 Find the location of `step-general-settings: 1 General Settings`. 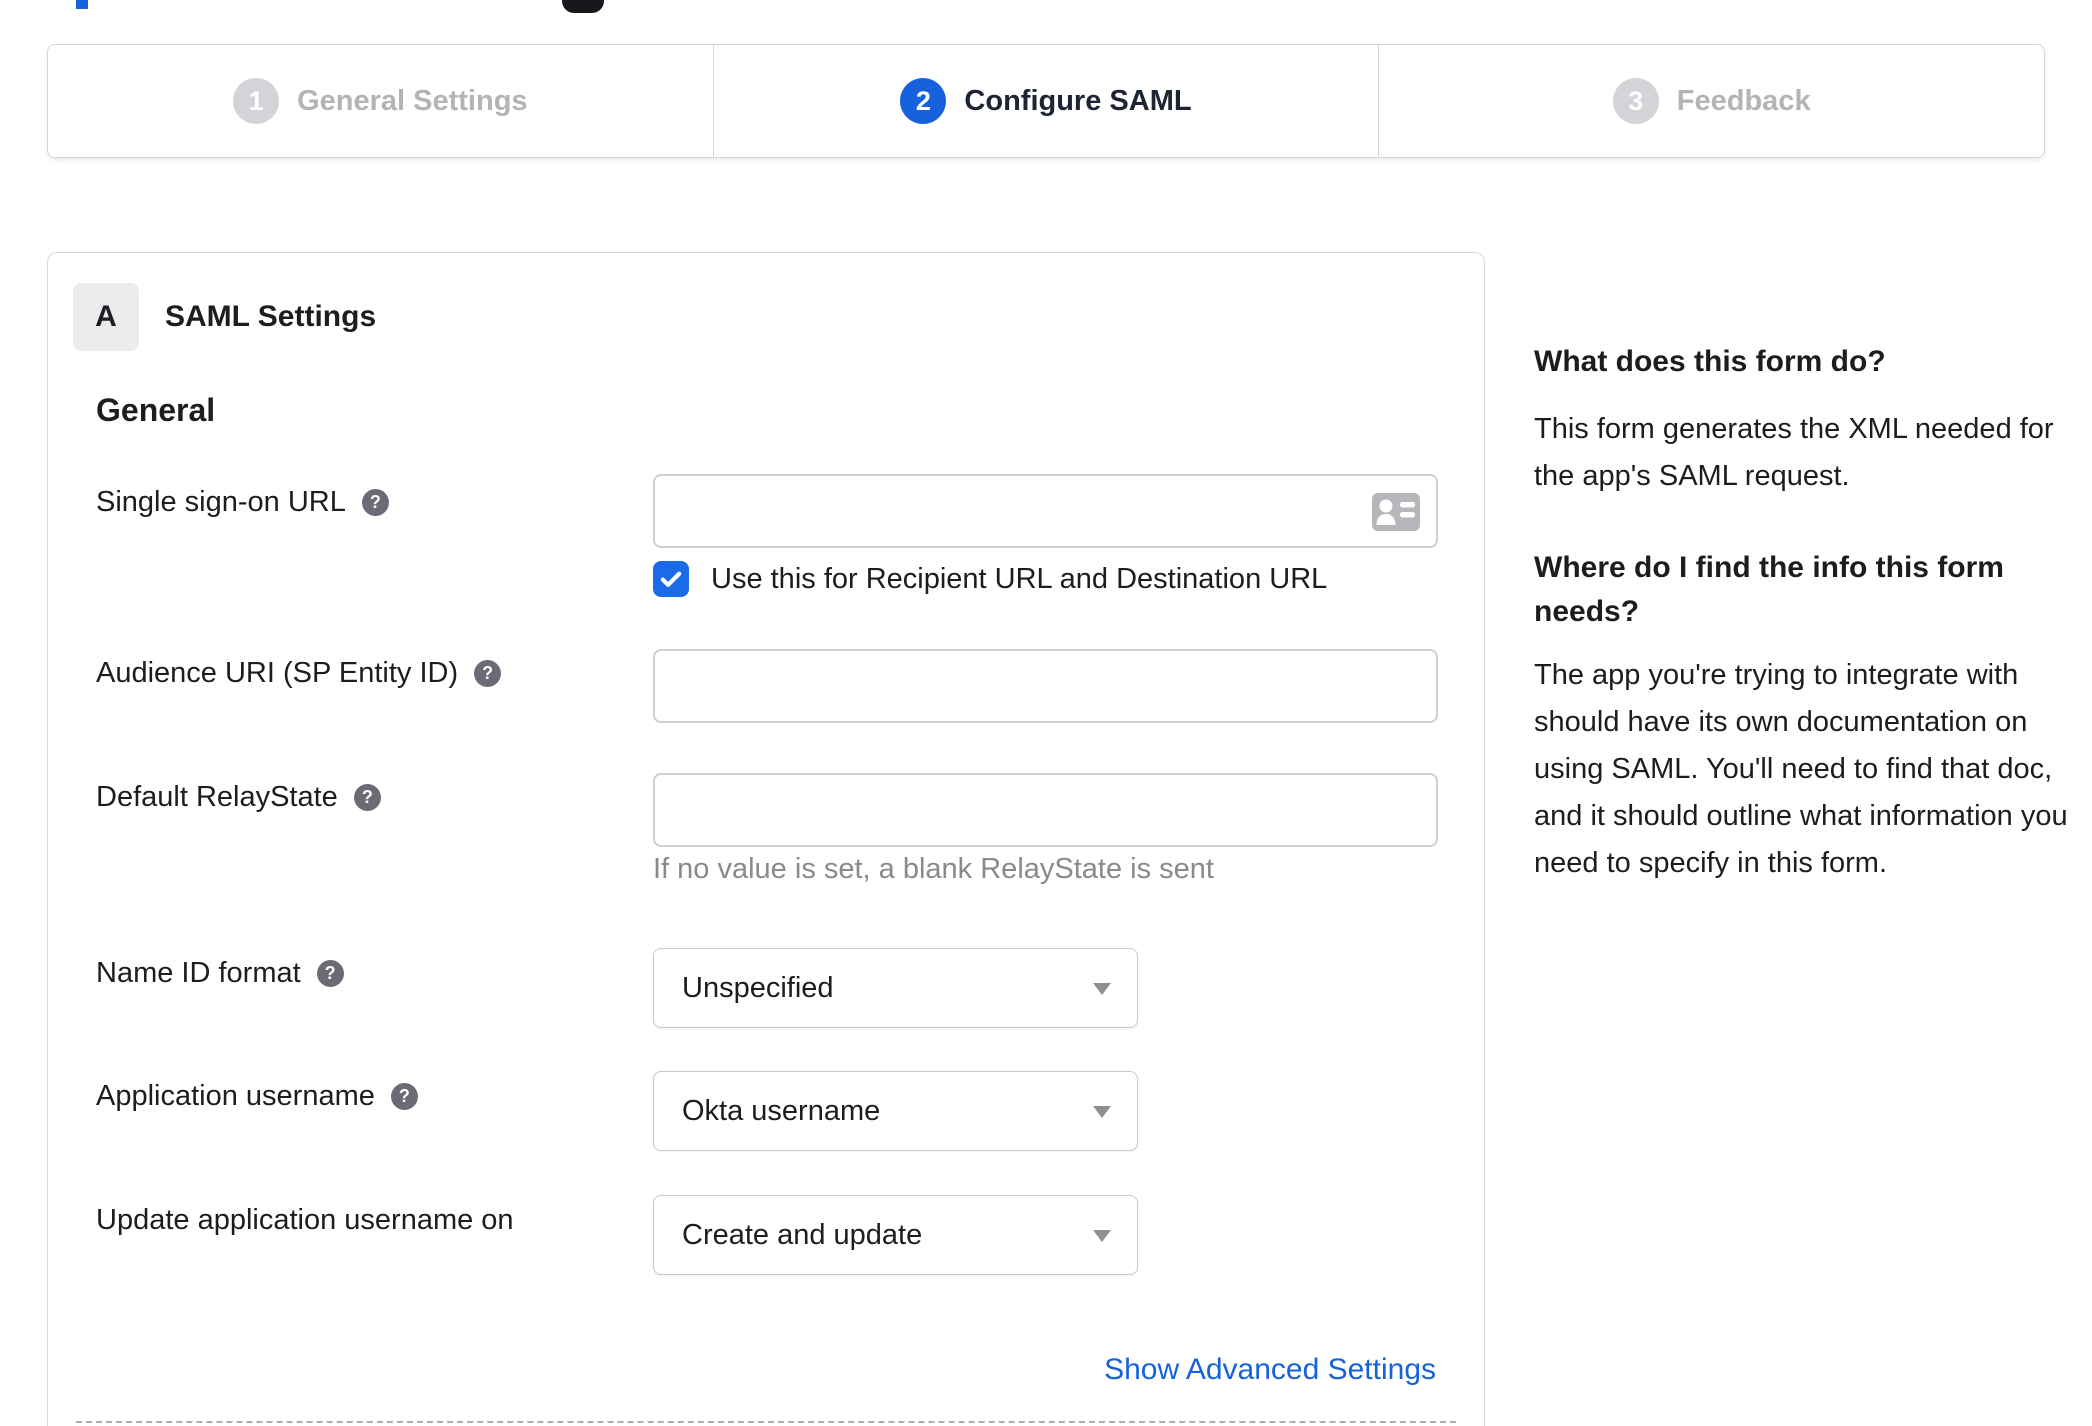

step-general-settings: 1 General Settings is located at coordinates (380, 101).